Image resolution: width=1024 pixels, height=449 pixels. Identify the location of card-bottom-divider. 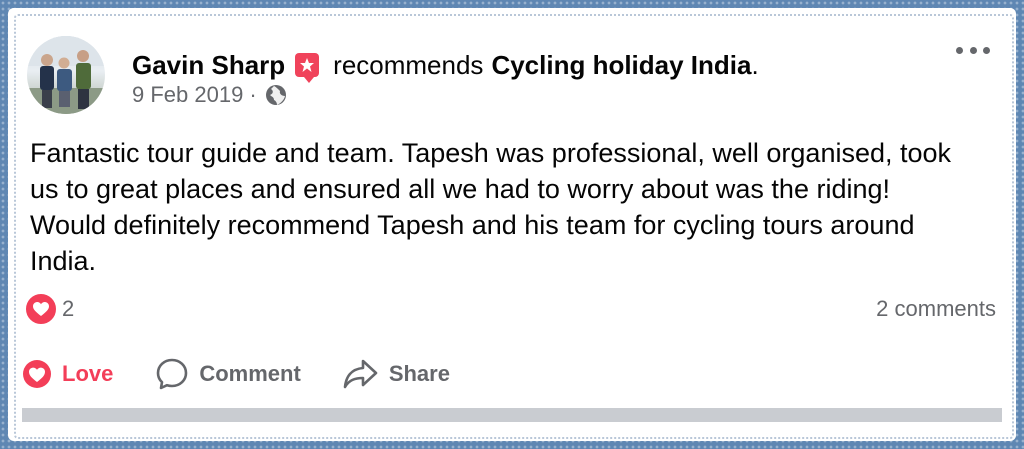
(512, 415).